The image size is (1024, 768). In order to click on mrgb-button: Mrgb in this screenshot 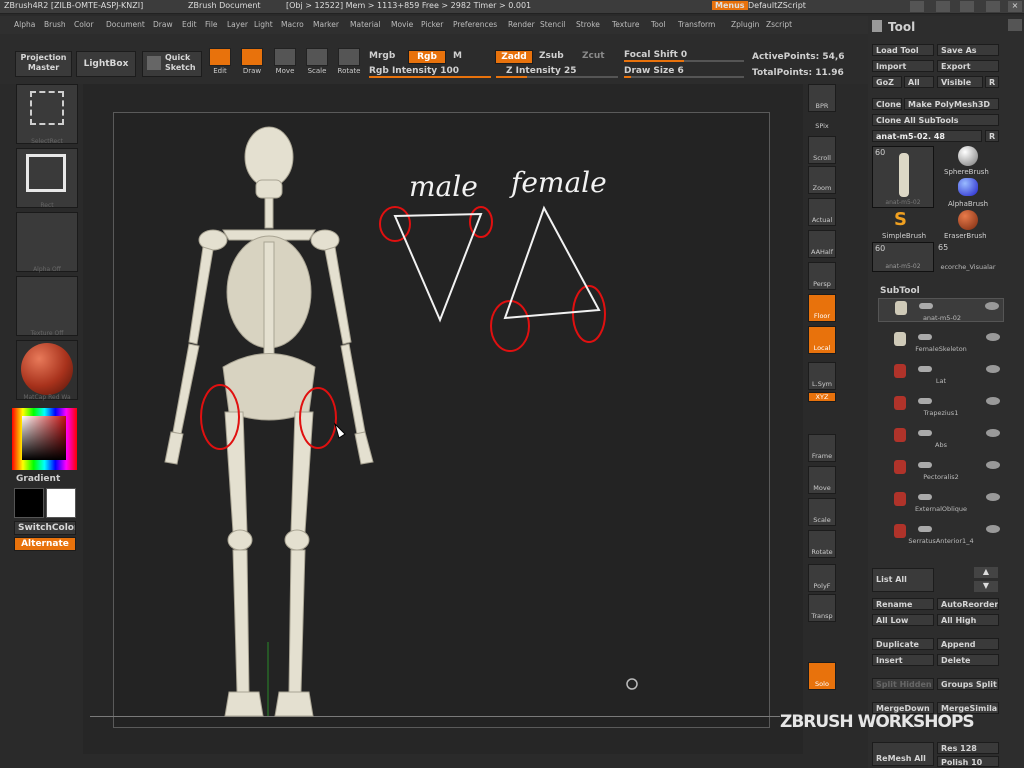, I will do `click(382, 56)`.